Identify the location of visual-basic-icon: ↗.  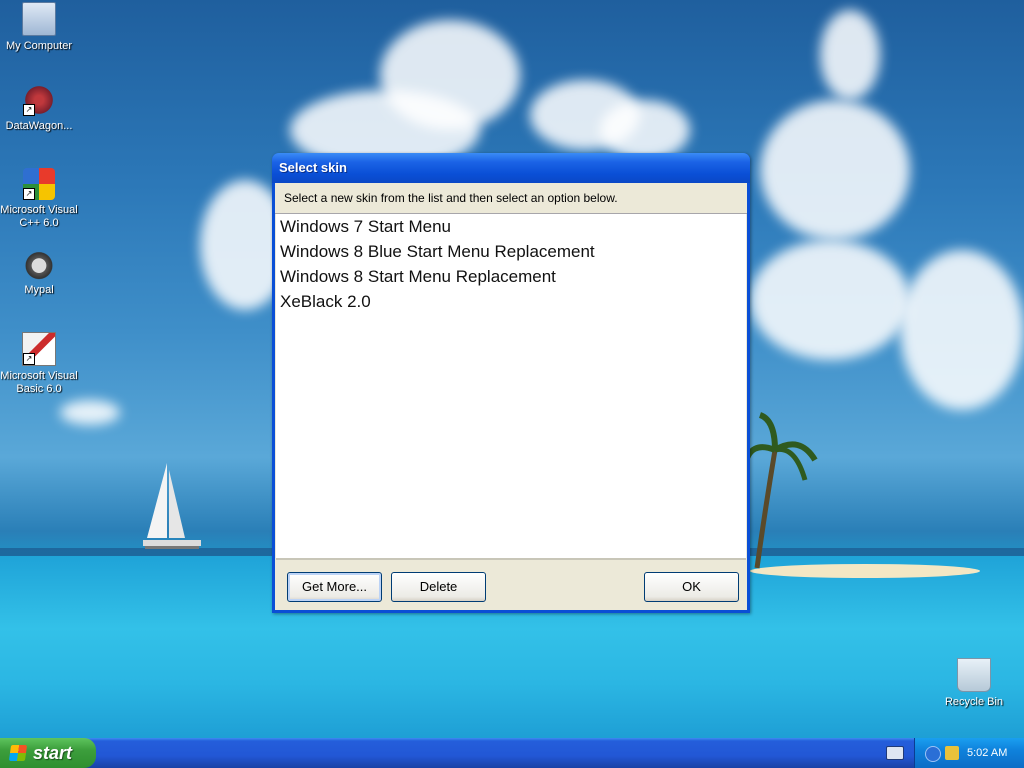
(39, 349).